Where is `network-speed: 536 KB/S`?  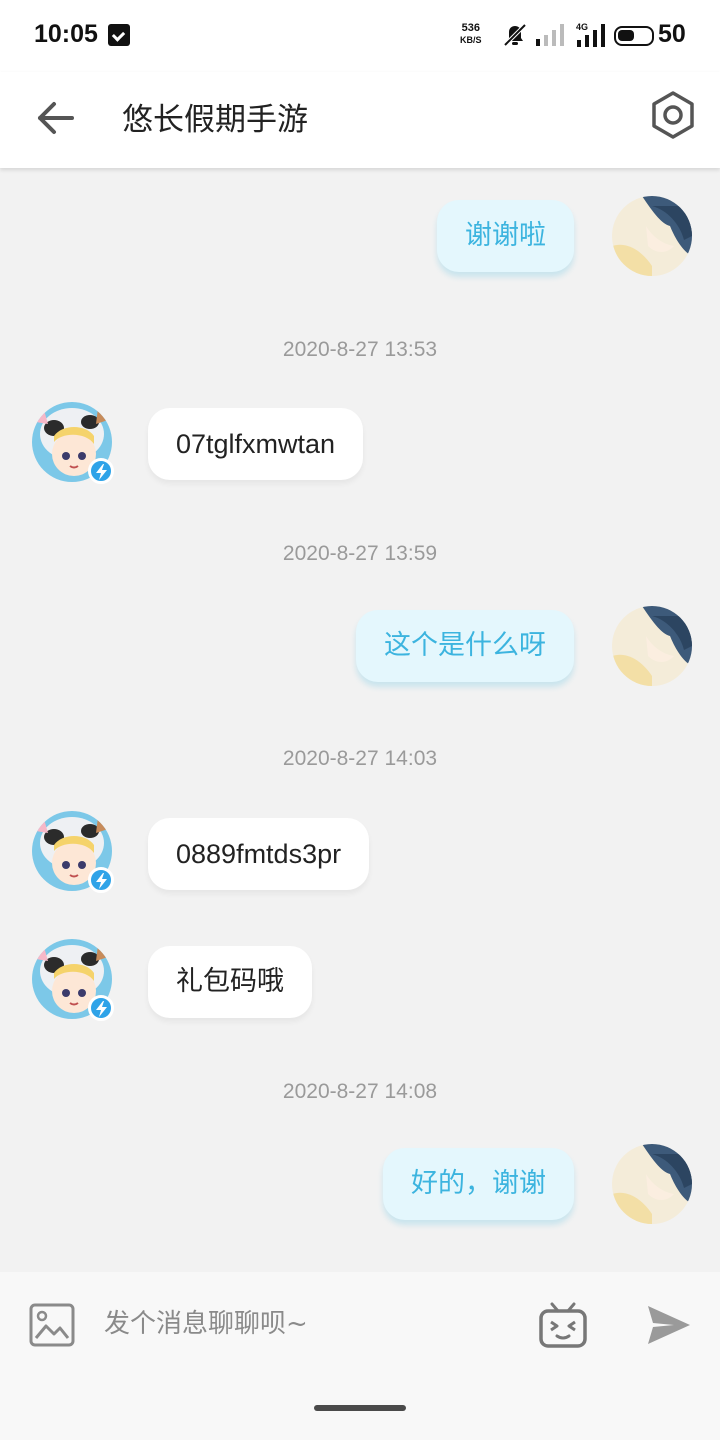
network-speed: 536 KB/S is located at coordinates (471, 34).